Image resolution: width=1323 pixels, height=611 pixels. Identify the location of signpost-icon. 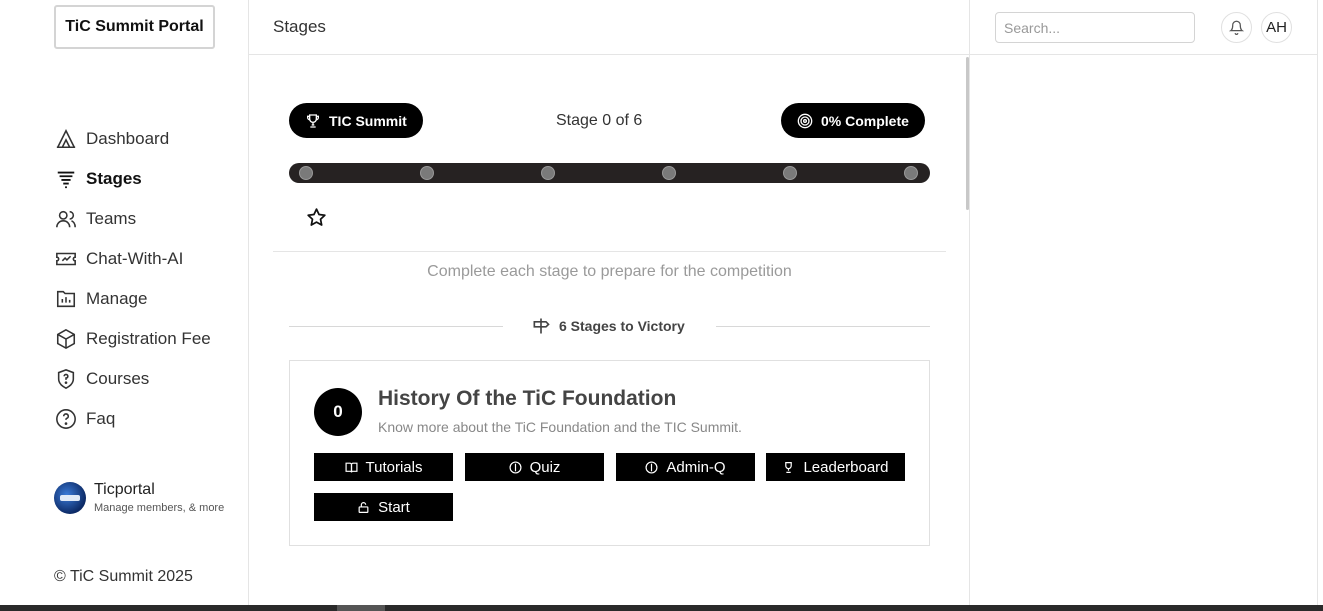
(541, 326).